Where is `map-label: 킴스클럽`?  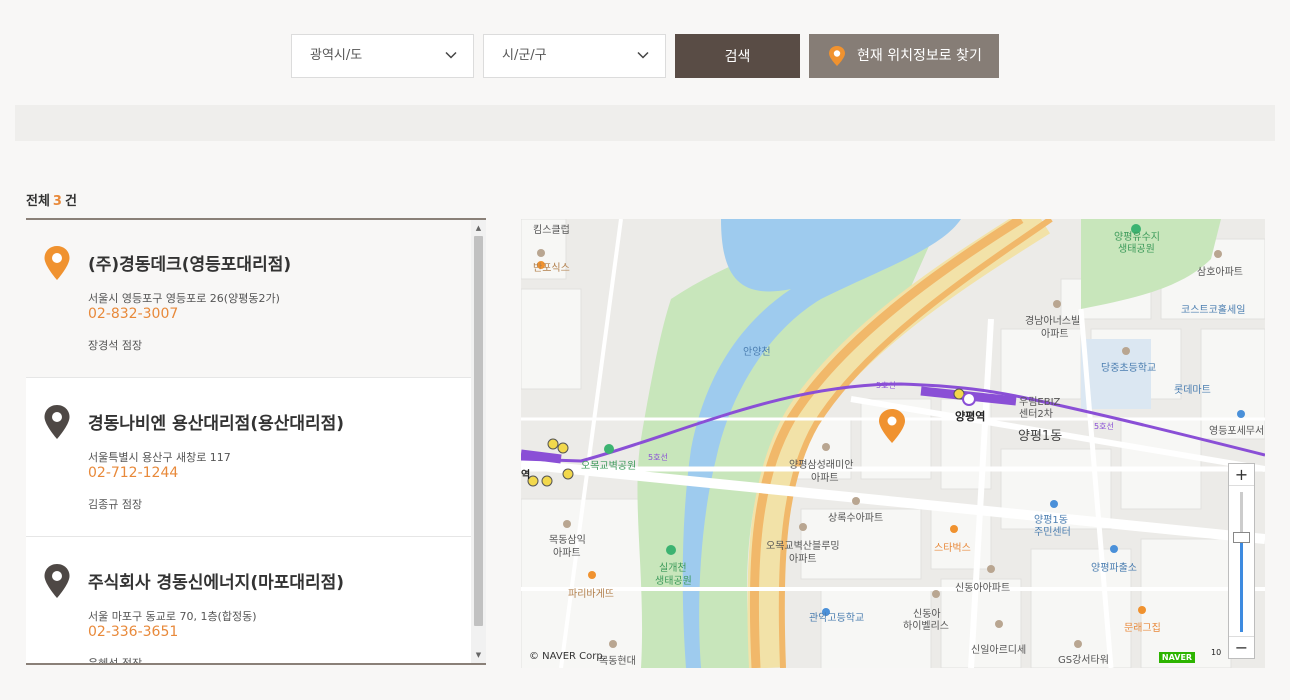
map-label: 킴스클럽 is located at coordinates (551, 230).